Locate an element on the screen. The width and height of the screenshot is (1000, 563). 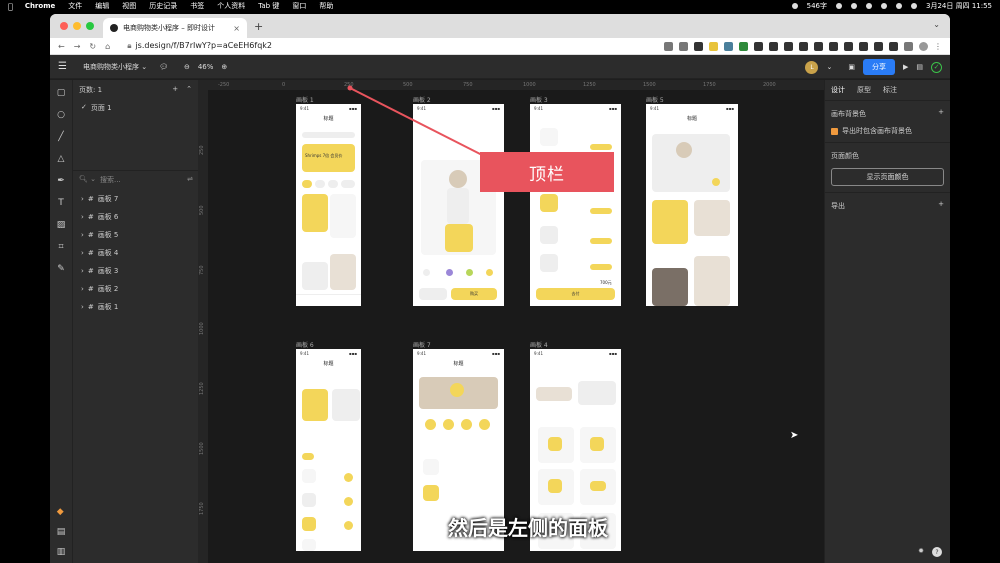
show-page-color-button: 显示页面颜色 is located at coordinates (887, 177).